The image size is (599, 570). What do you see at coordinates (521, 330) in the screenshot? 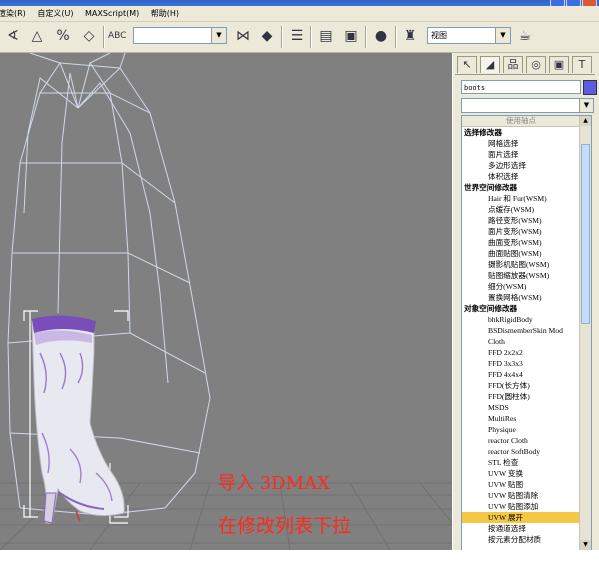
I see `list-item: BSDismemberSkin Mod` at bounding box center [521, 330].